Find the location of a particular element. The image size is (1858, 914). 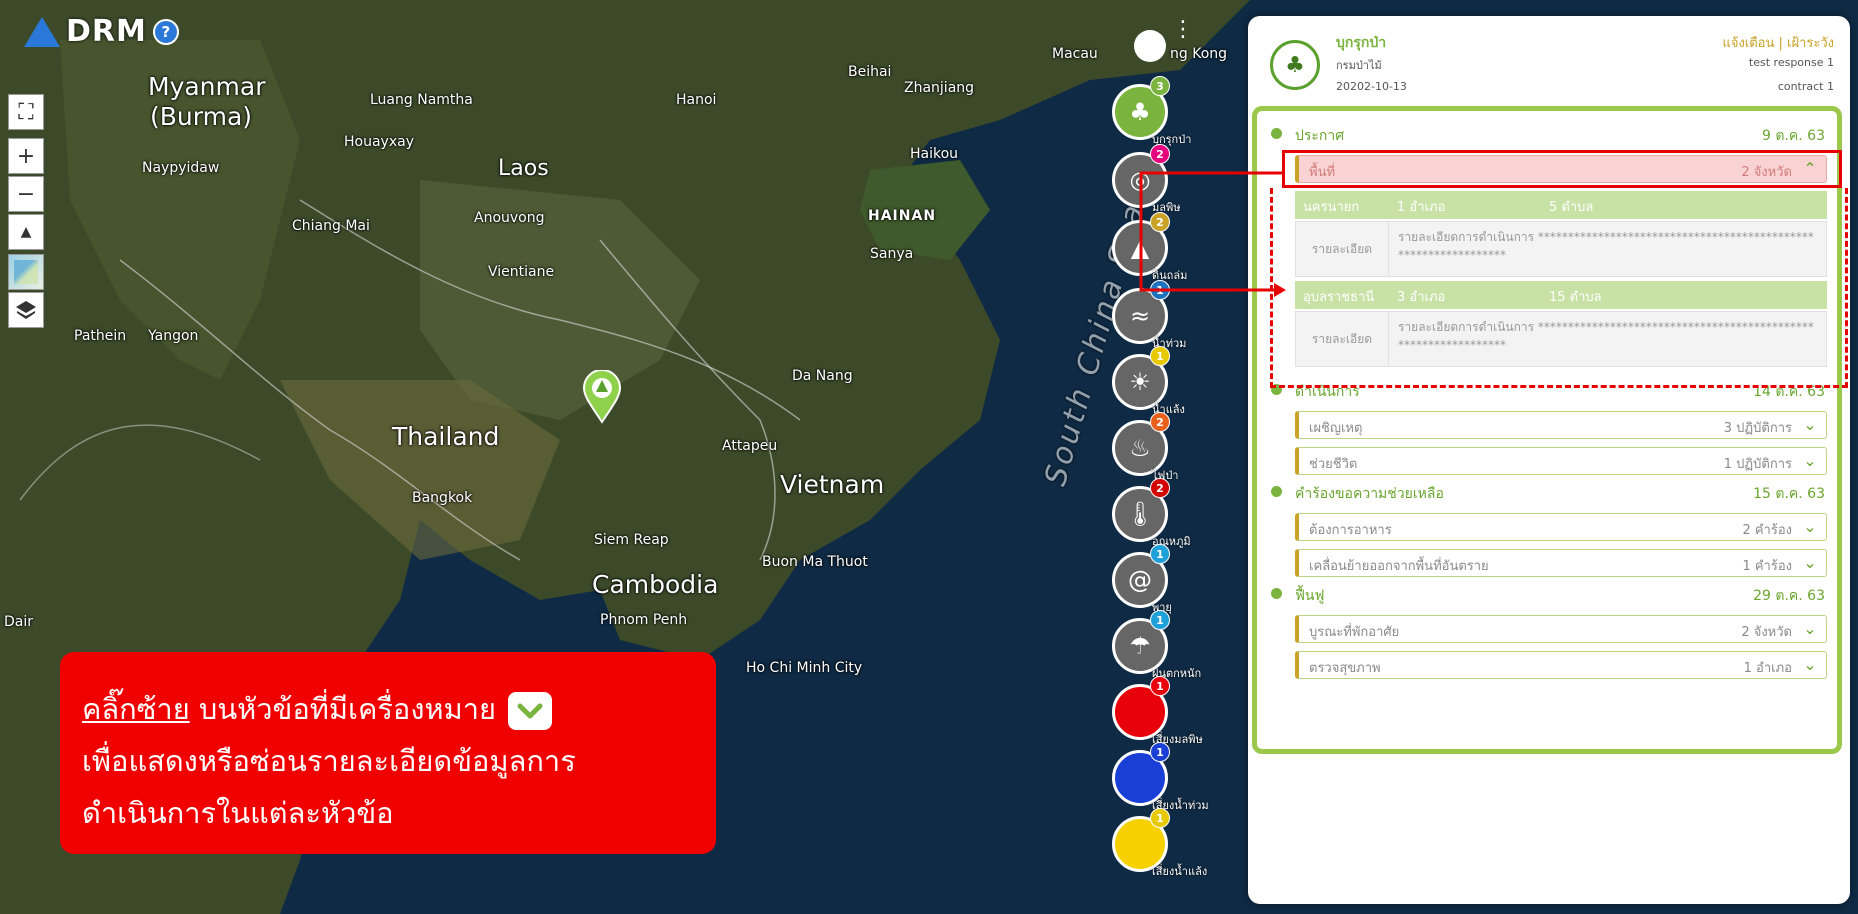

map-label-bangkok: Bangkok is located at coordinates (442, 498).